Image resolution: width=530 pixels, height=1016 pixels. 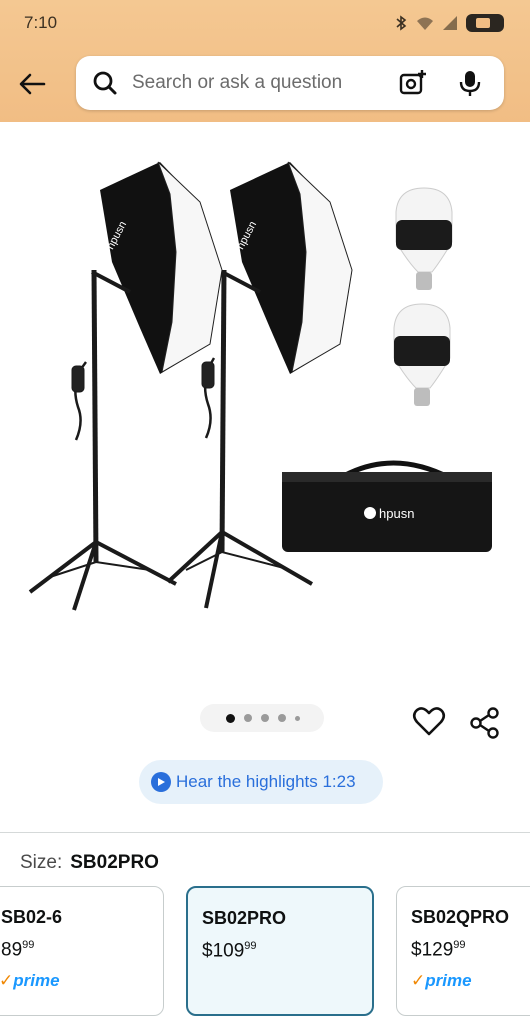 I want to click on status-time: 7:10, so click(x=41, y=22).